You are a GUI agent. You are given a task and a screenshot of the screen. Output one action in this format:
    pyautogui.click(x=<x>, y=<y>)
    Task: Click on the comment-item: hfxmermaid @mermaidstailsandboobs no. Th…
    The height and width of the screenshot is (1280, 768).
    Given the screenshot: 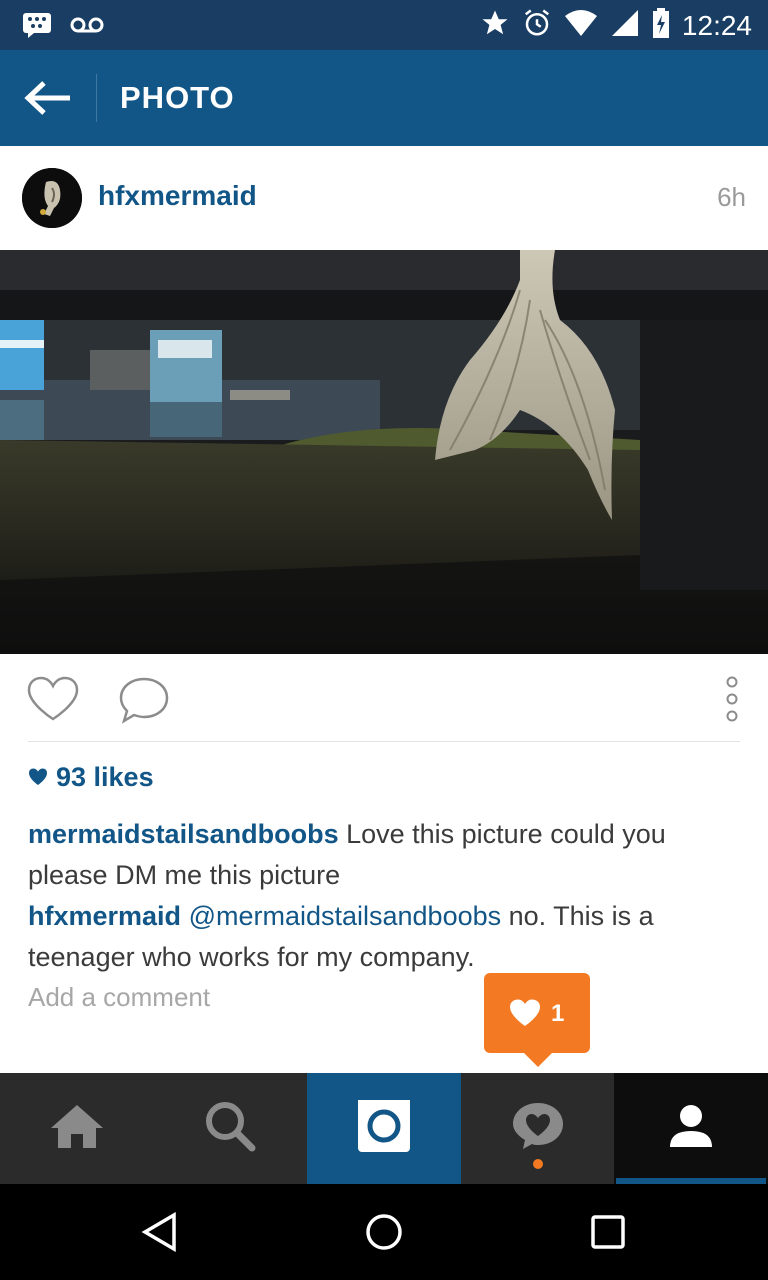 What is the action you would take?
    pyautogui.click(x=384, y=937)
    